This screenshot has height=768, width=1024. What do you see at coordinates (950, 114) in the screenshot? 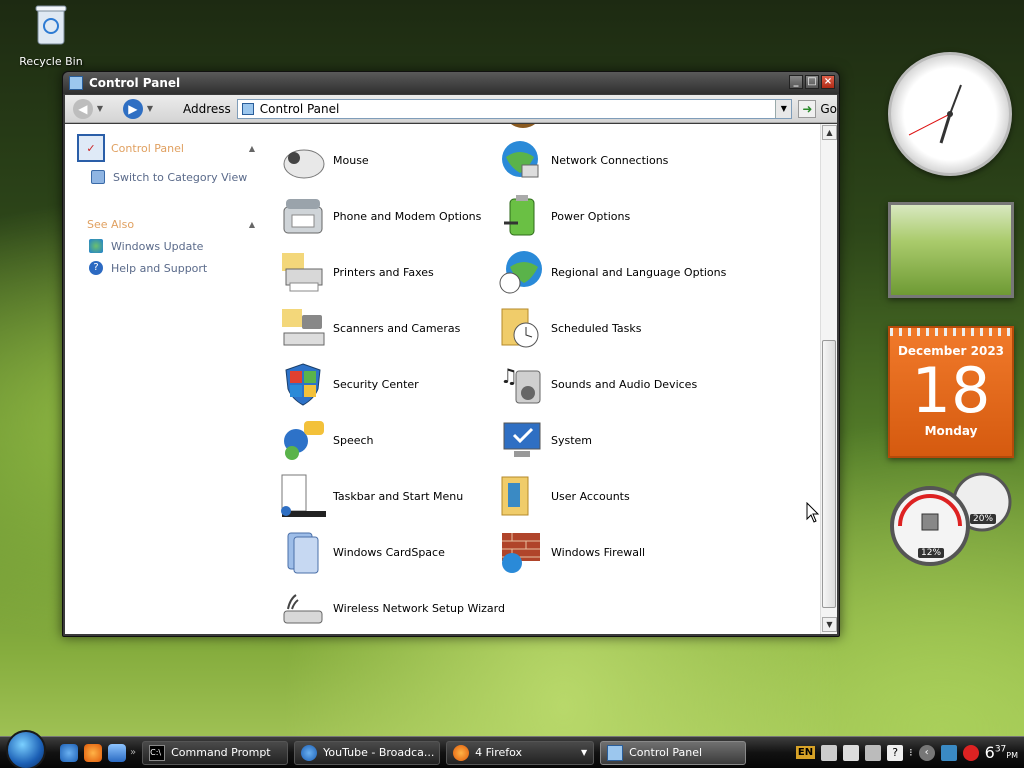
I see `clock-gadget` at bounding box center [950, 114].